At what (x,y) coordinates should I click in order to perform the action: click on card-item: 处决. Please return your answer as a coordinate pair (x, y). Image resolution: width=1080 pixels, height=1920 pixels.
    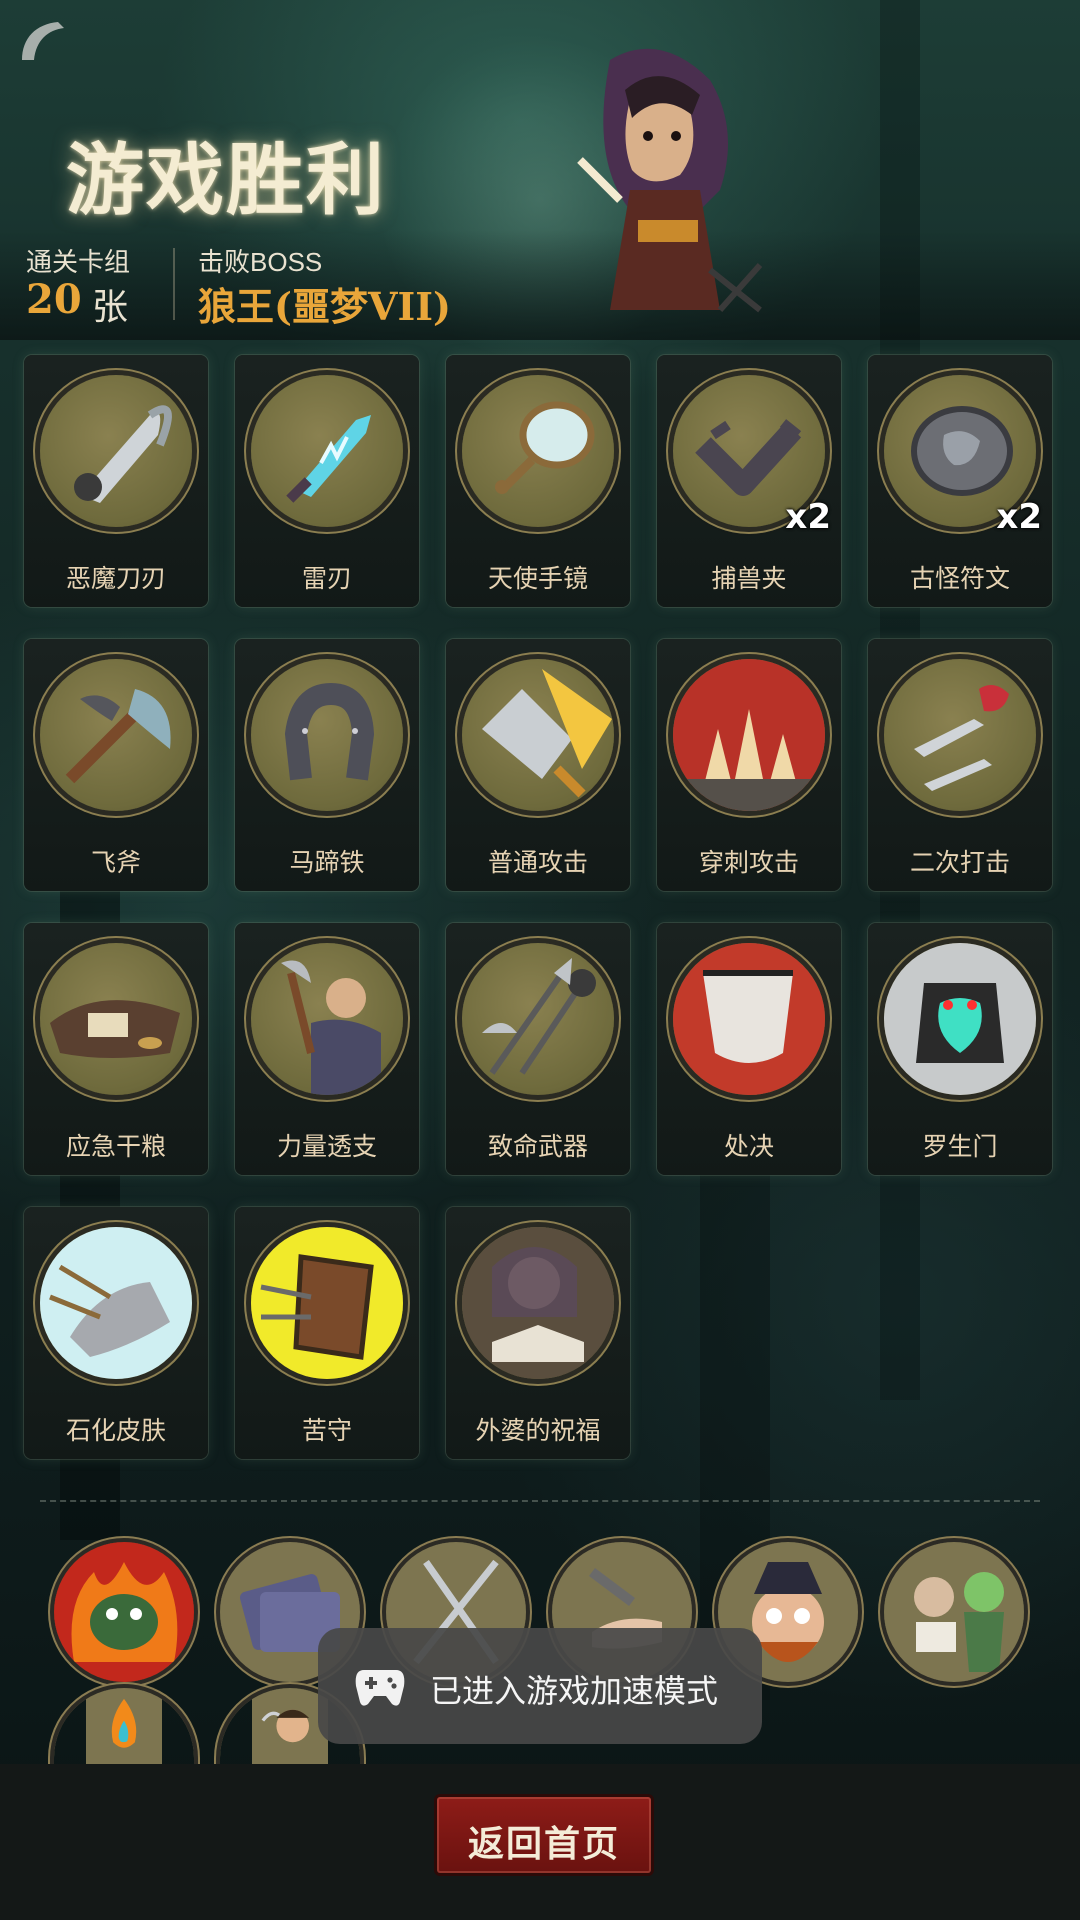
    Looking at the image, I should click on (749, 1049).